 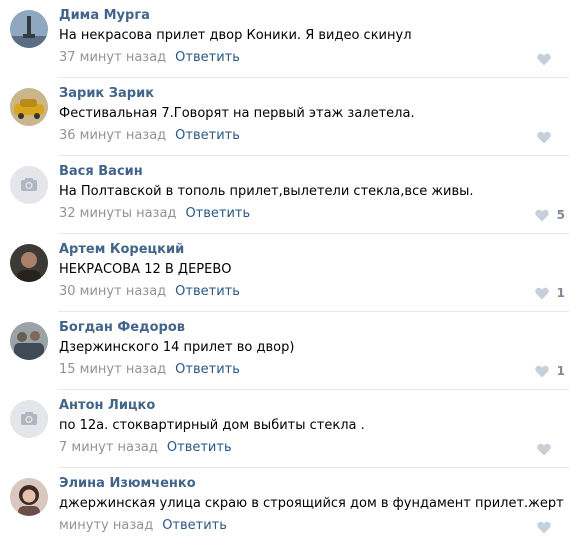 What do you see at coordinates (127, 483) in the screenshot?
I see `comment-author: Элина Изюмченко` at bounding box center [127, 483].